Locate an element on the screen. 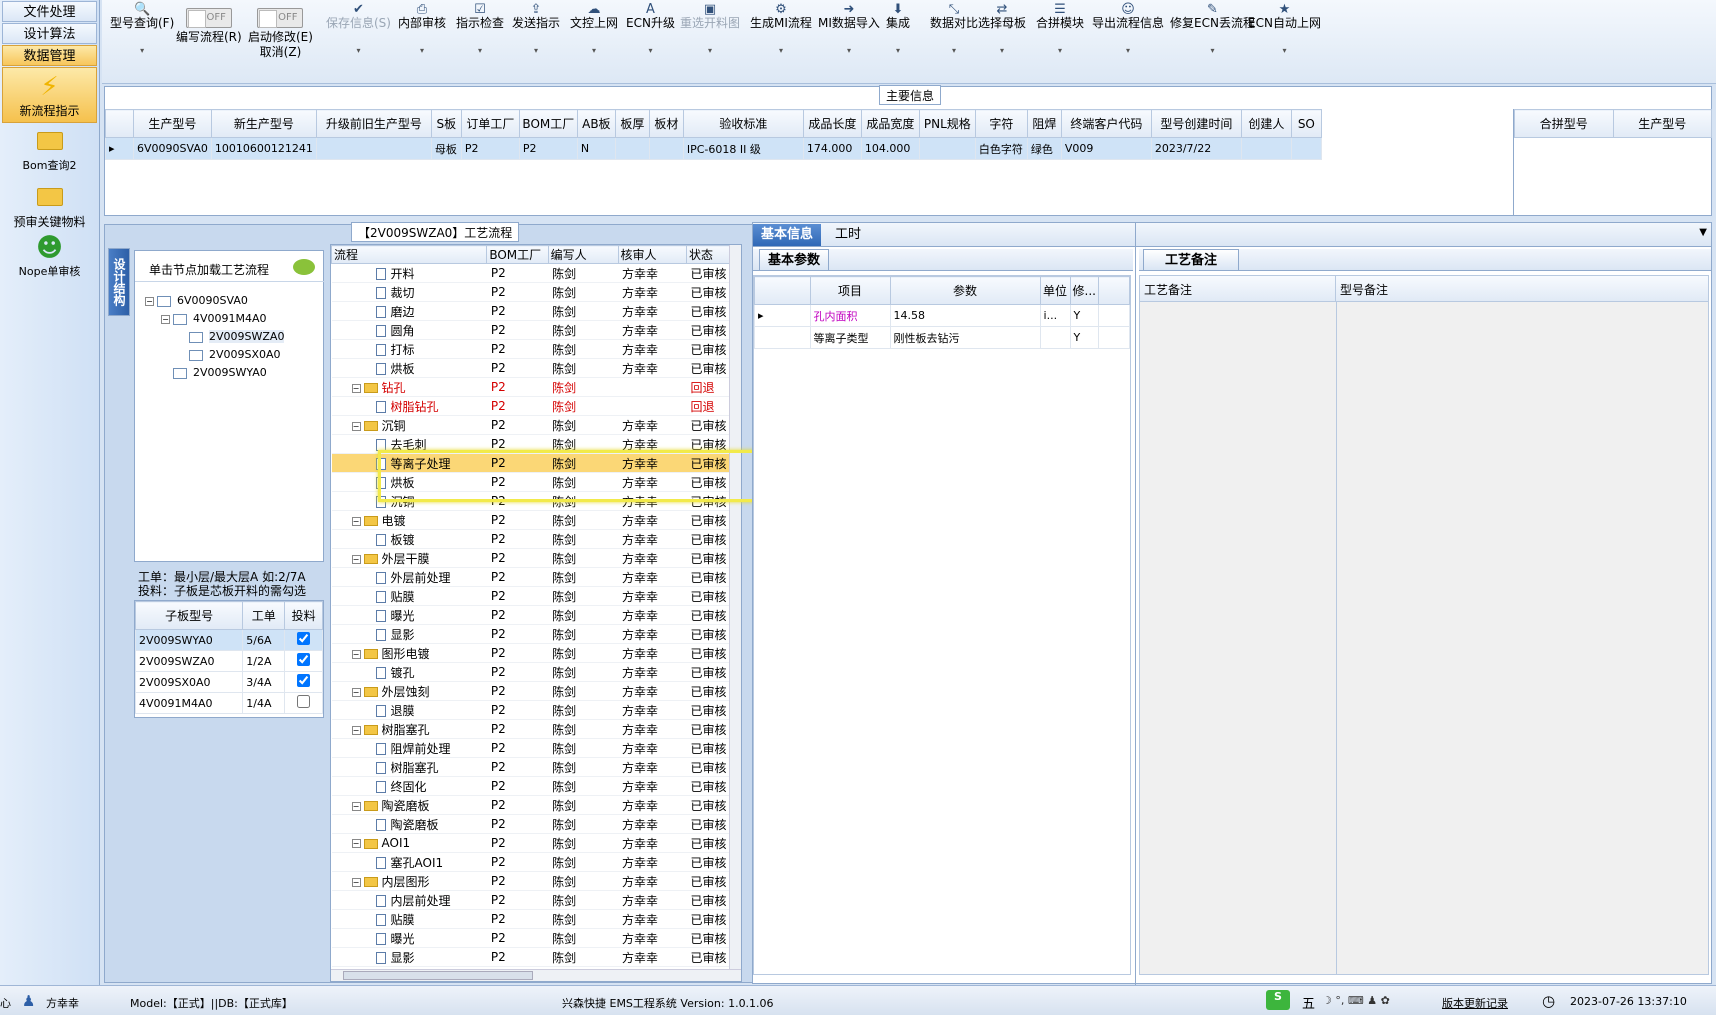  toolbar-button-15: ☰ 合拼模块 ▾ is located at coordinates (1060, 30).